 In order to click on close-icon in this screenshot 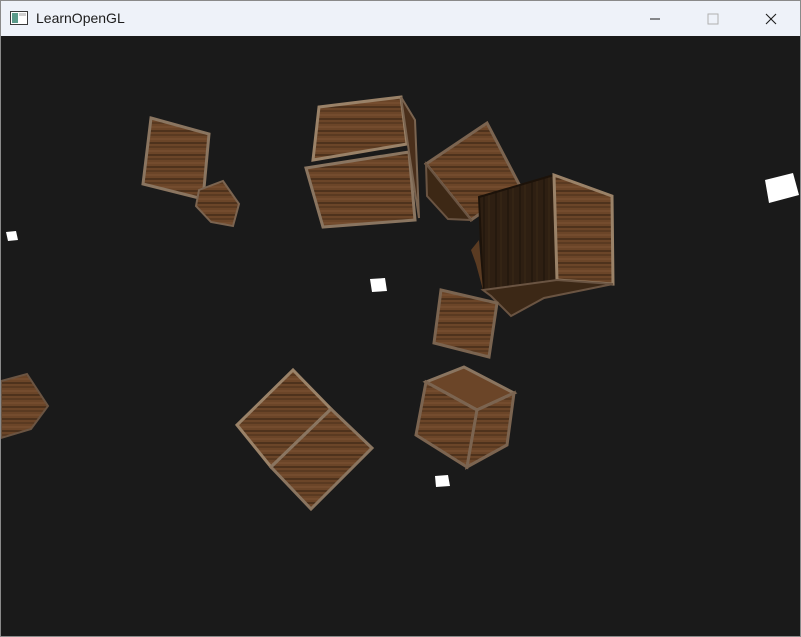, I will do `click(771, 19)`.